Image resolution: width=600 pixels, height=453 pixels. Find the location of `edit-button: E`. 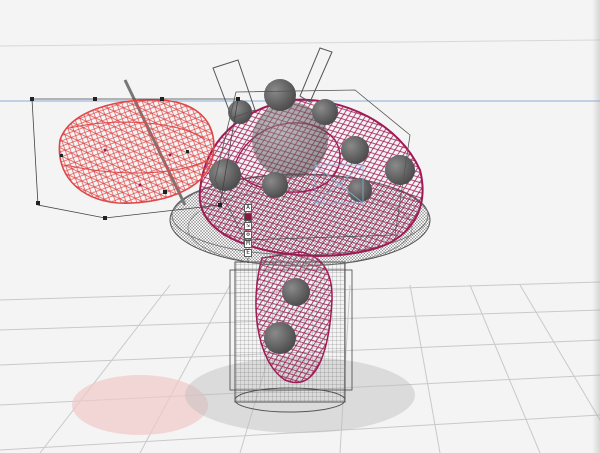

edit-button: E is located at coordinates (248, 253).